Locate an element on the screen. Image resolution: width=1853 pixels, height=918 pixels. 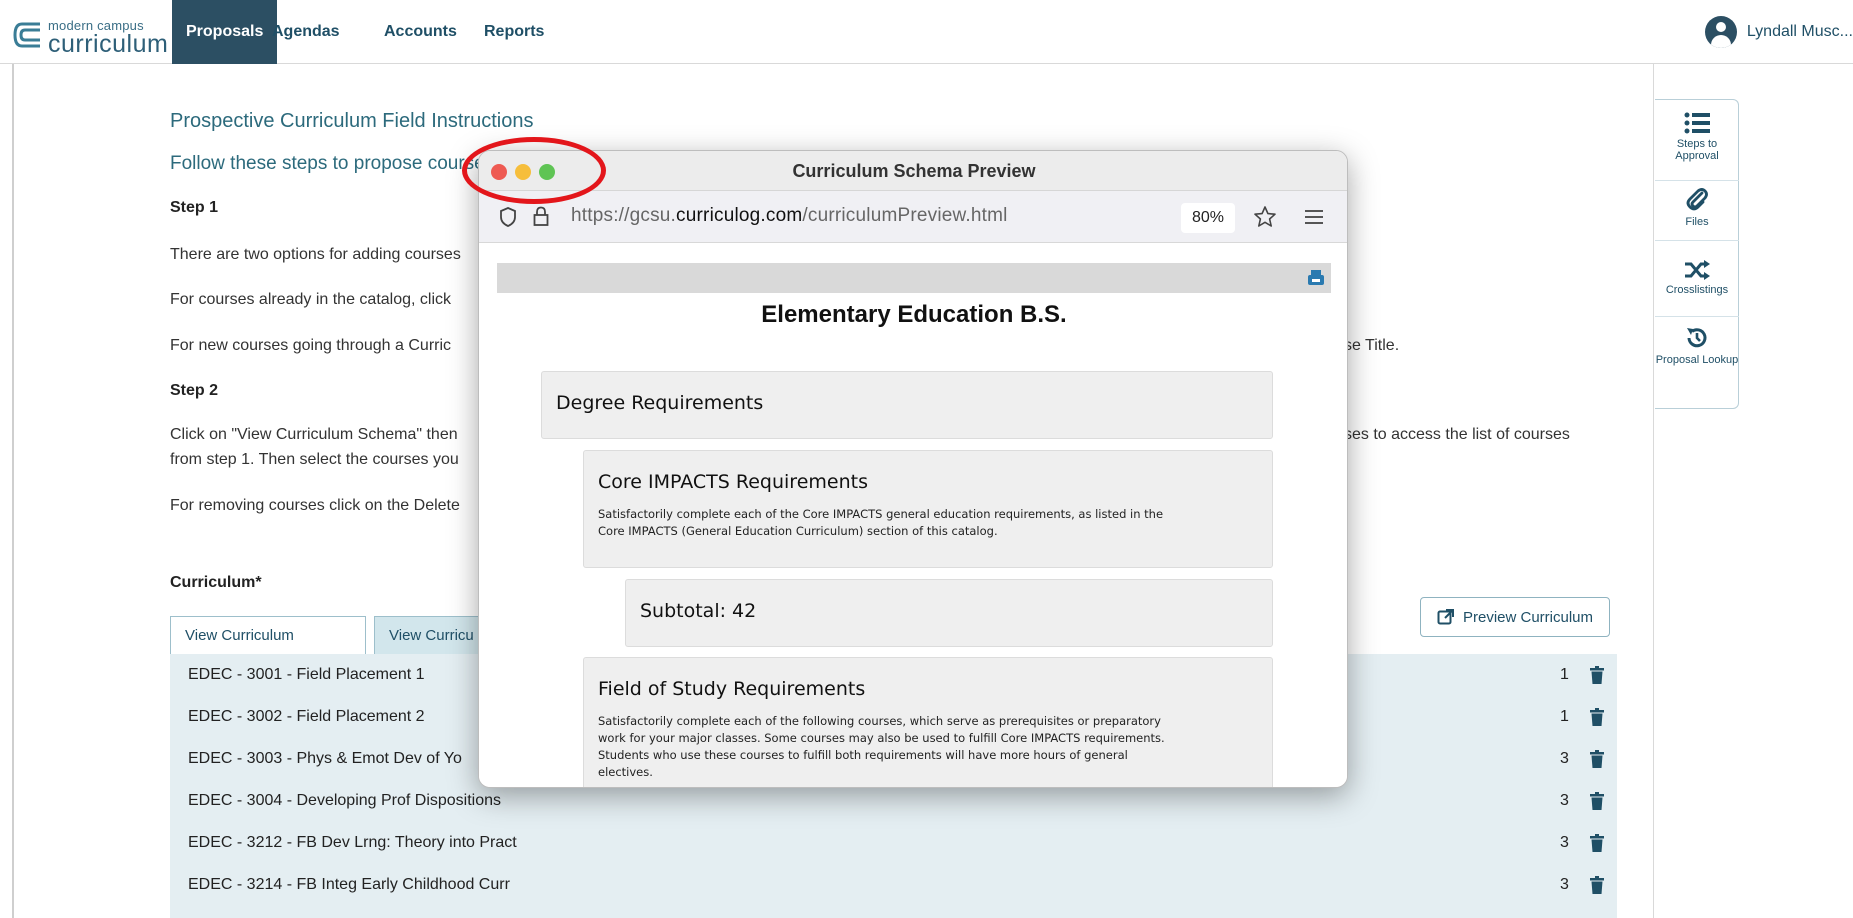
sidebar-proposal-lookup: Proposal Lookup is located at coordinates (1697, 346).